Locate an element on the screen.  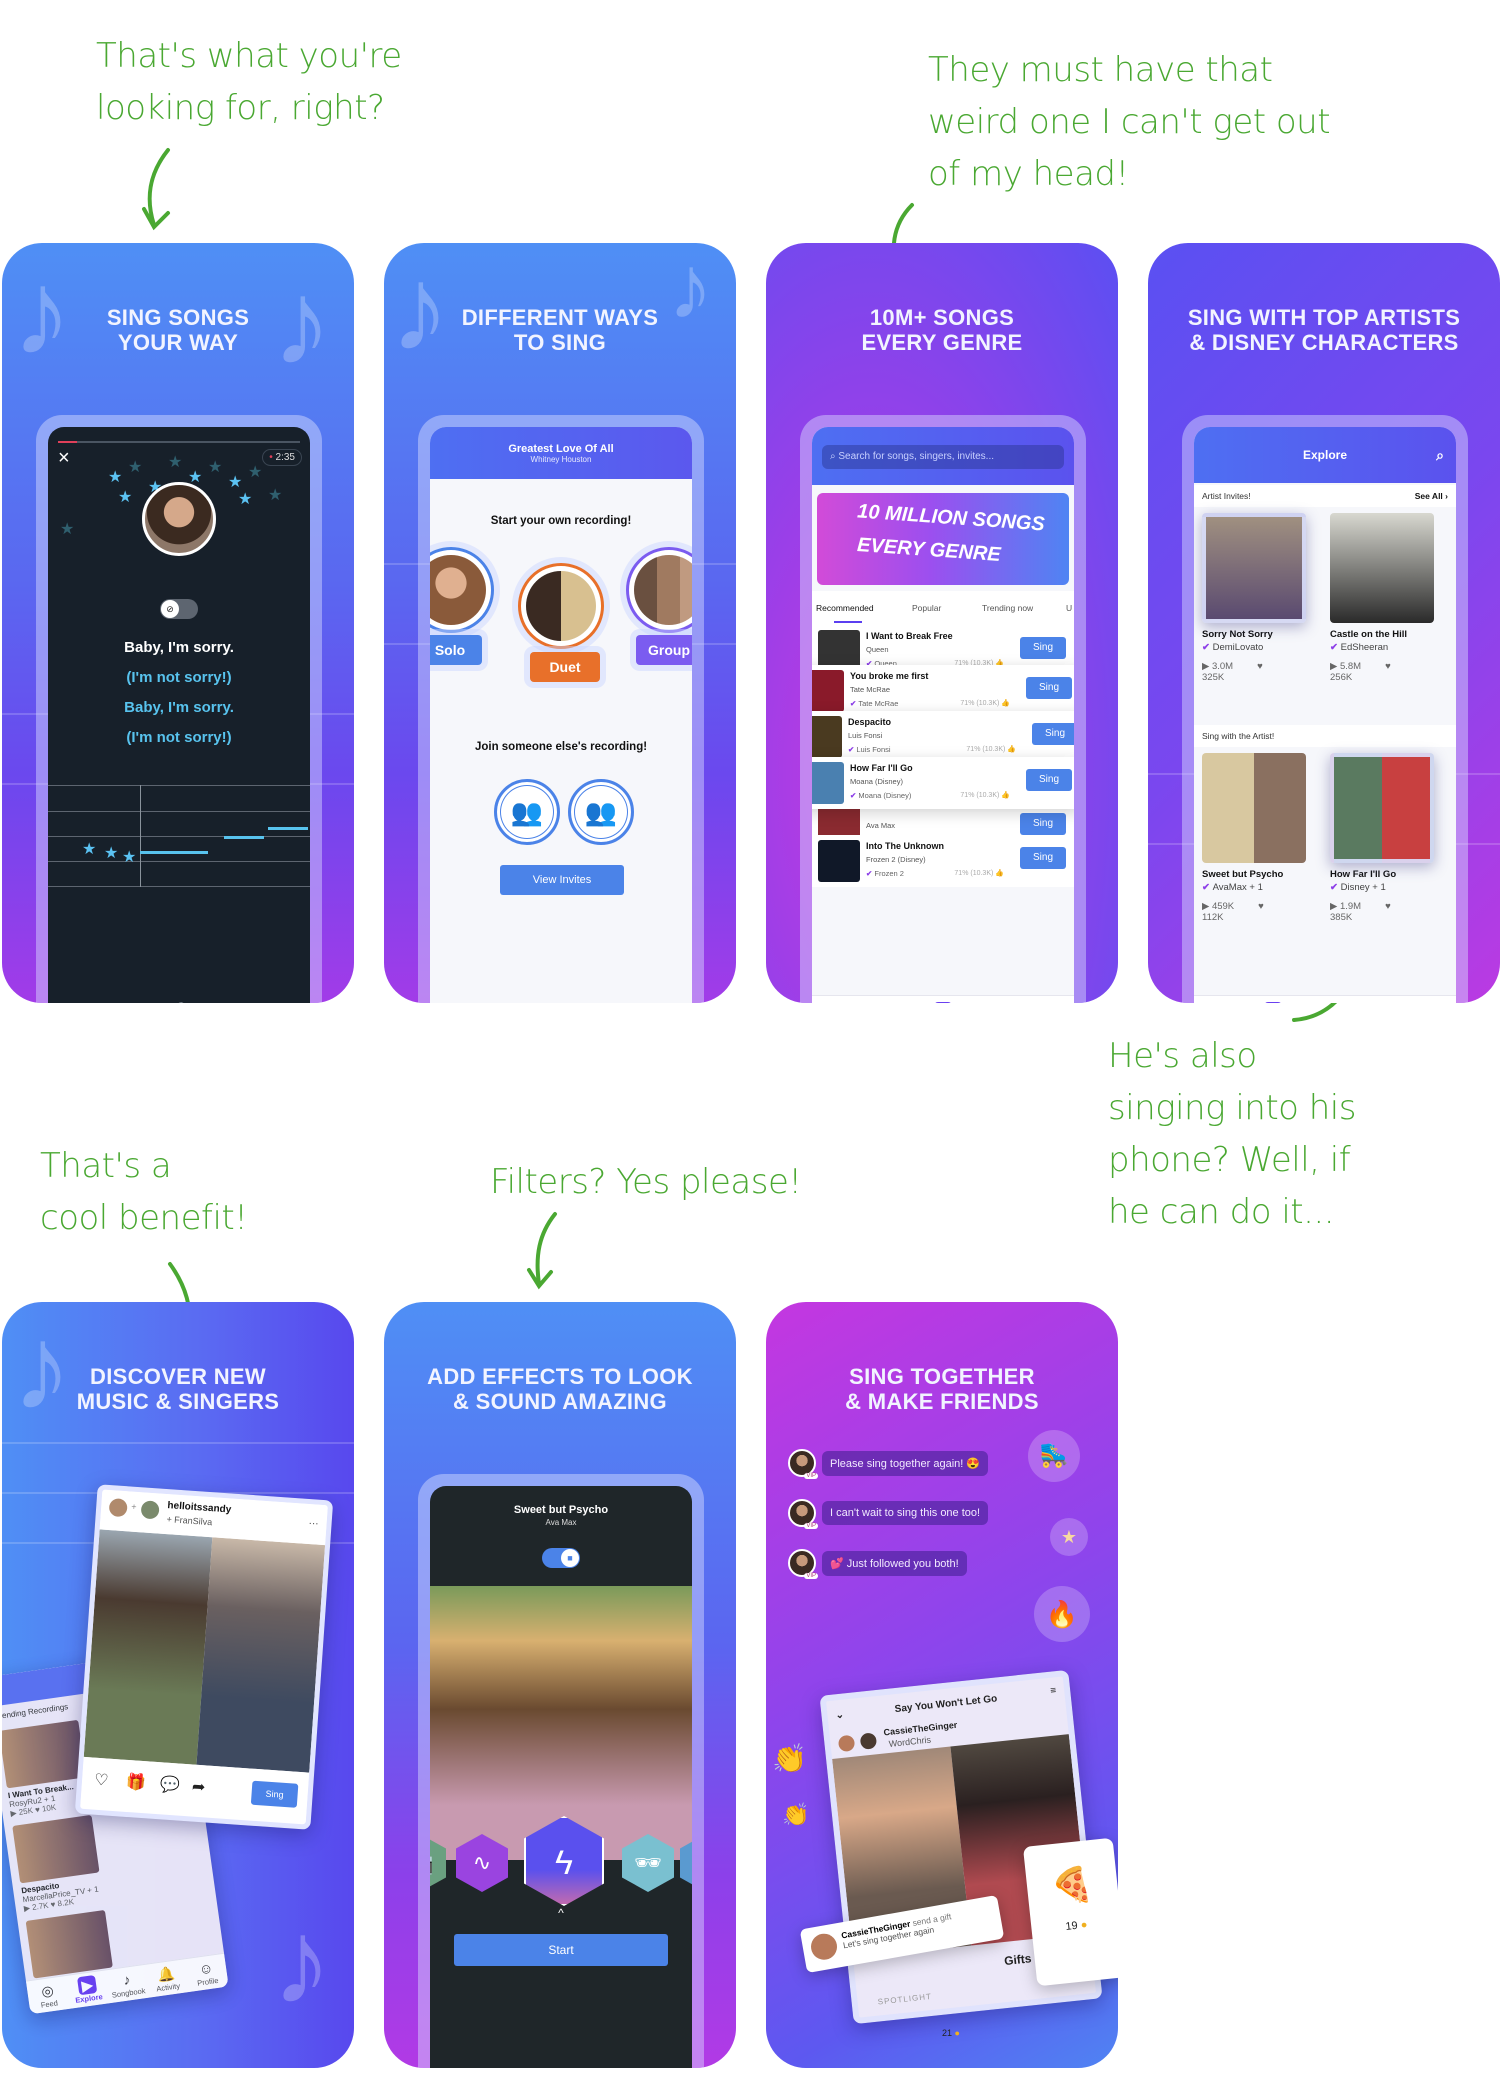
lyric-line: Baby, I'm sorry. is located at coordinates (179, 647).